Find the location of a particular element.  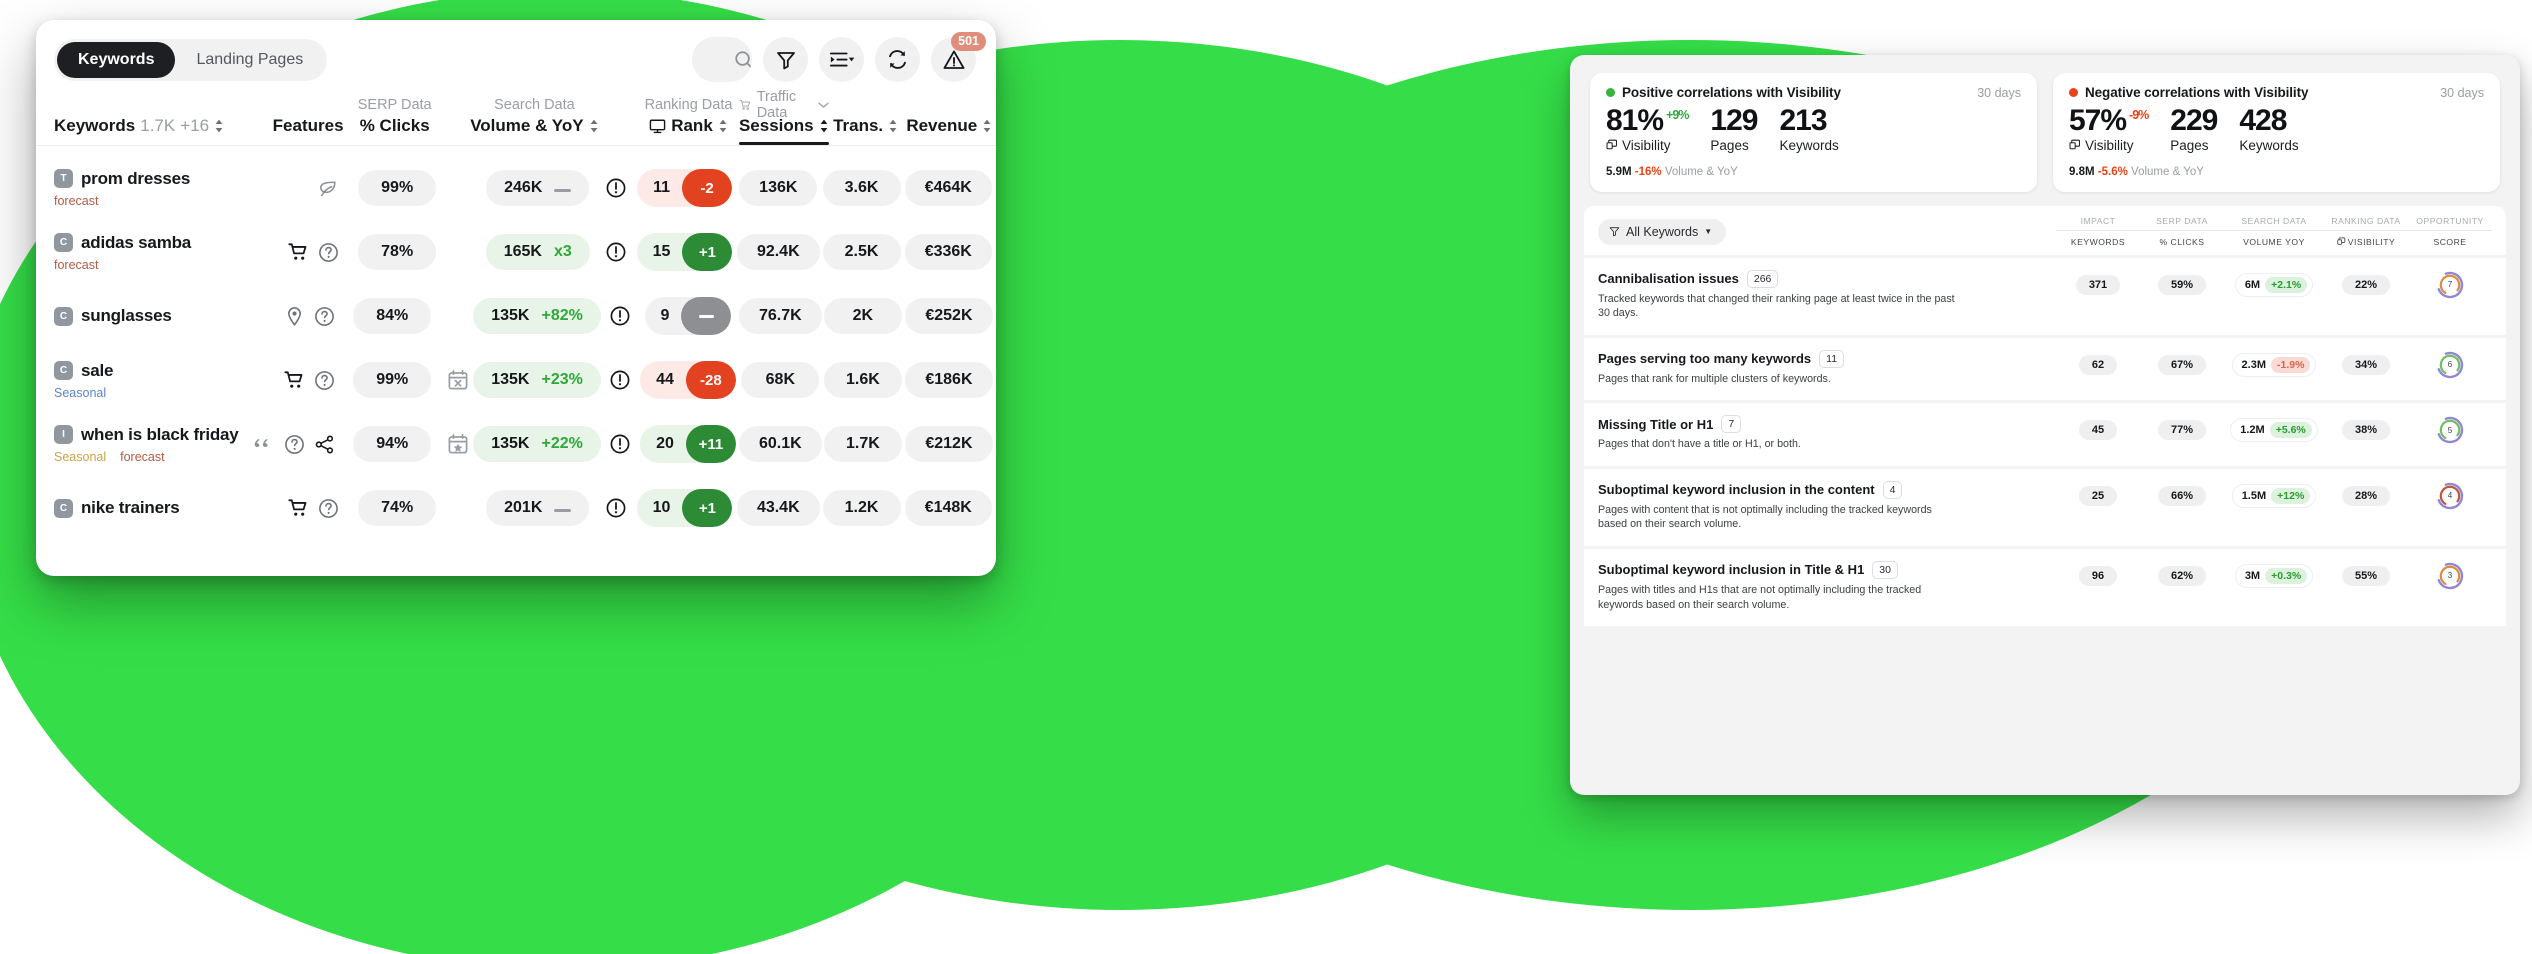

header-warning-spacer is located at coordinates (619, 119).